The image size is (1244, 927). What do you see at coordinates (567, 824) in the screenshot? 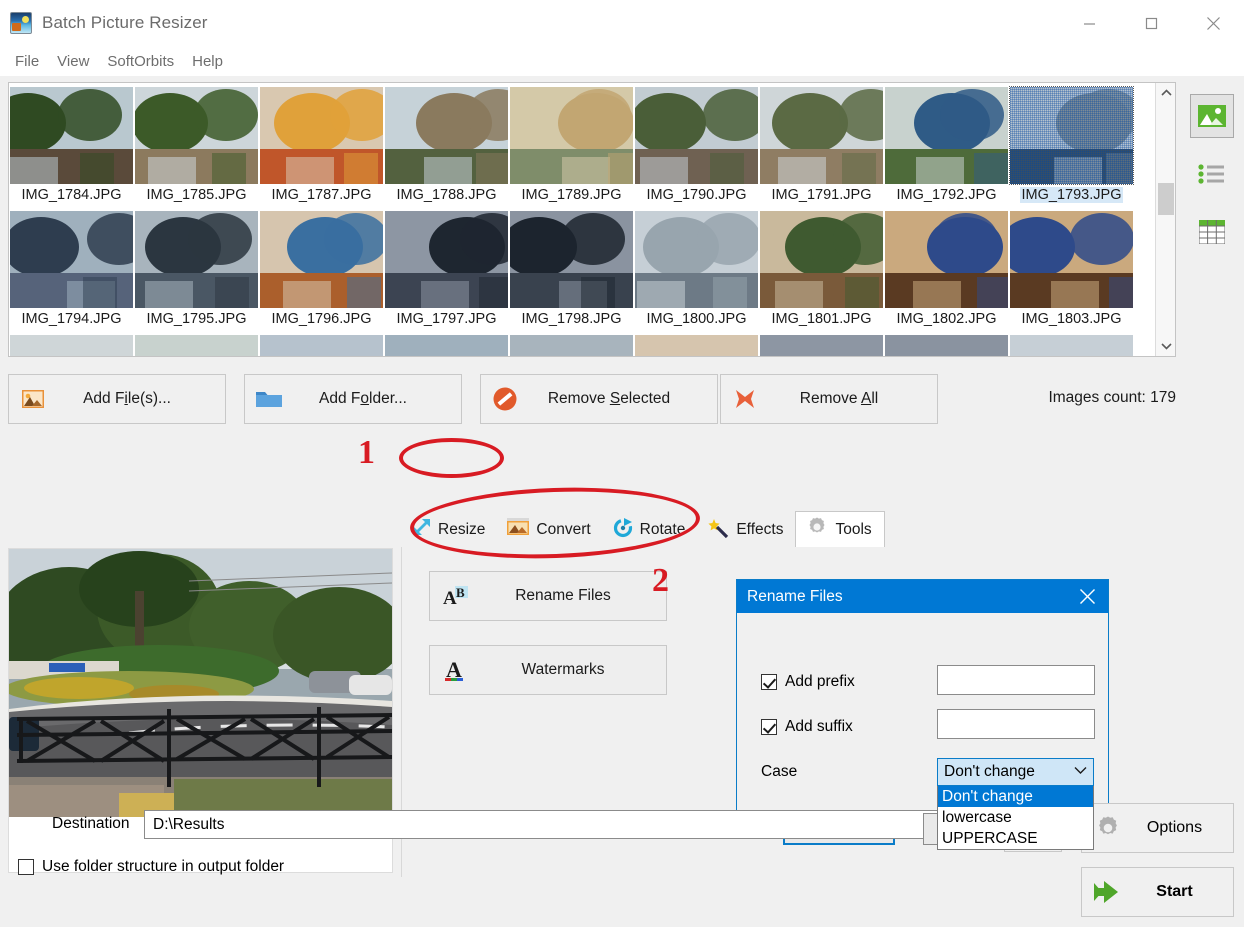
I see `destination-combo: D:\Results` at bounding box center [567, 824].